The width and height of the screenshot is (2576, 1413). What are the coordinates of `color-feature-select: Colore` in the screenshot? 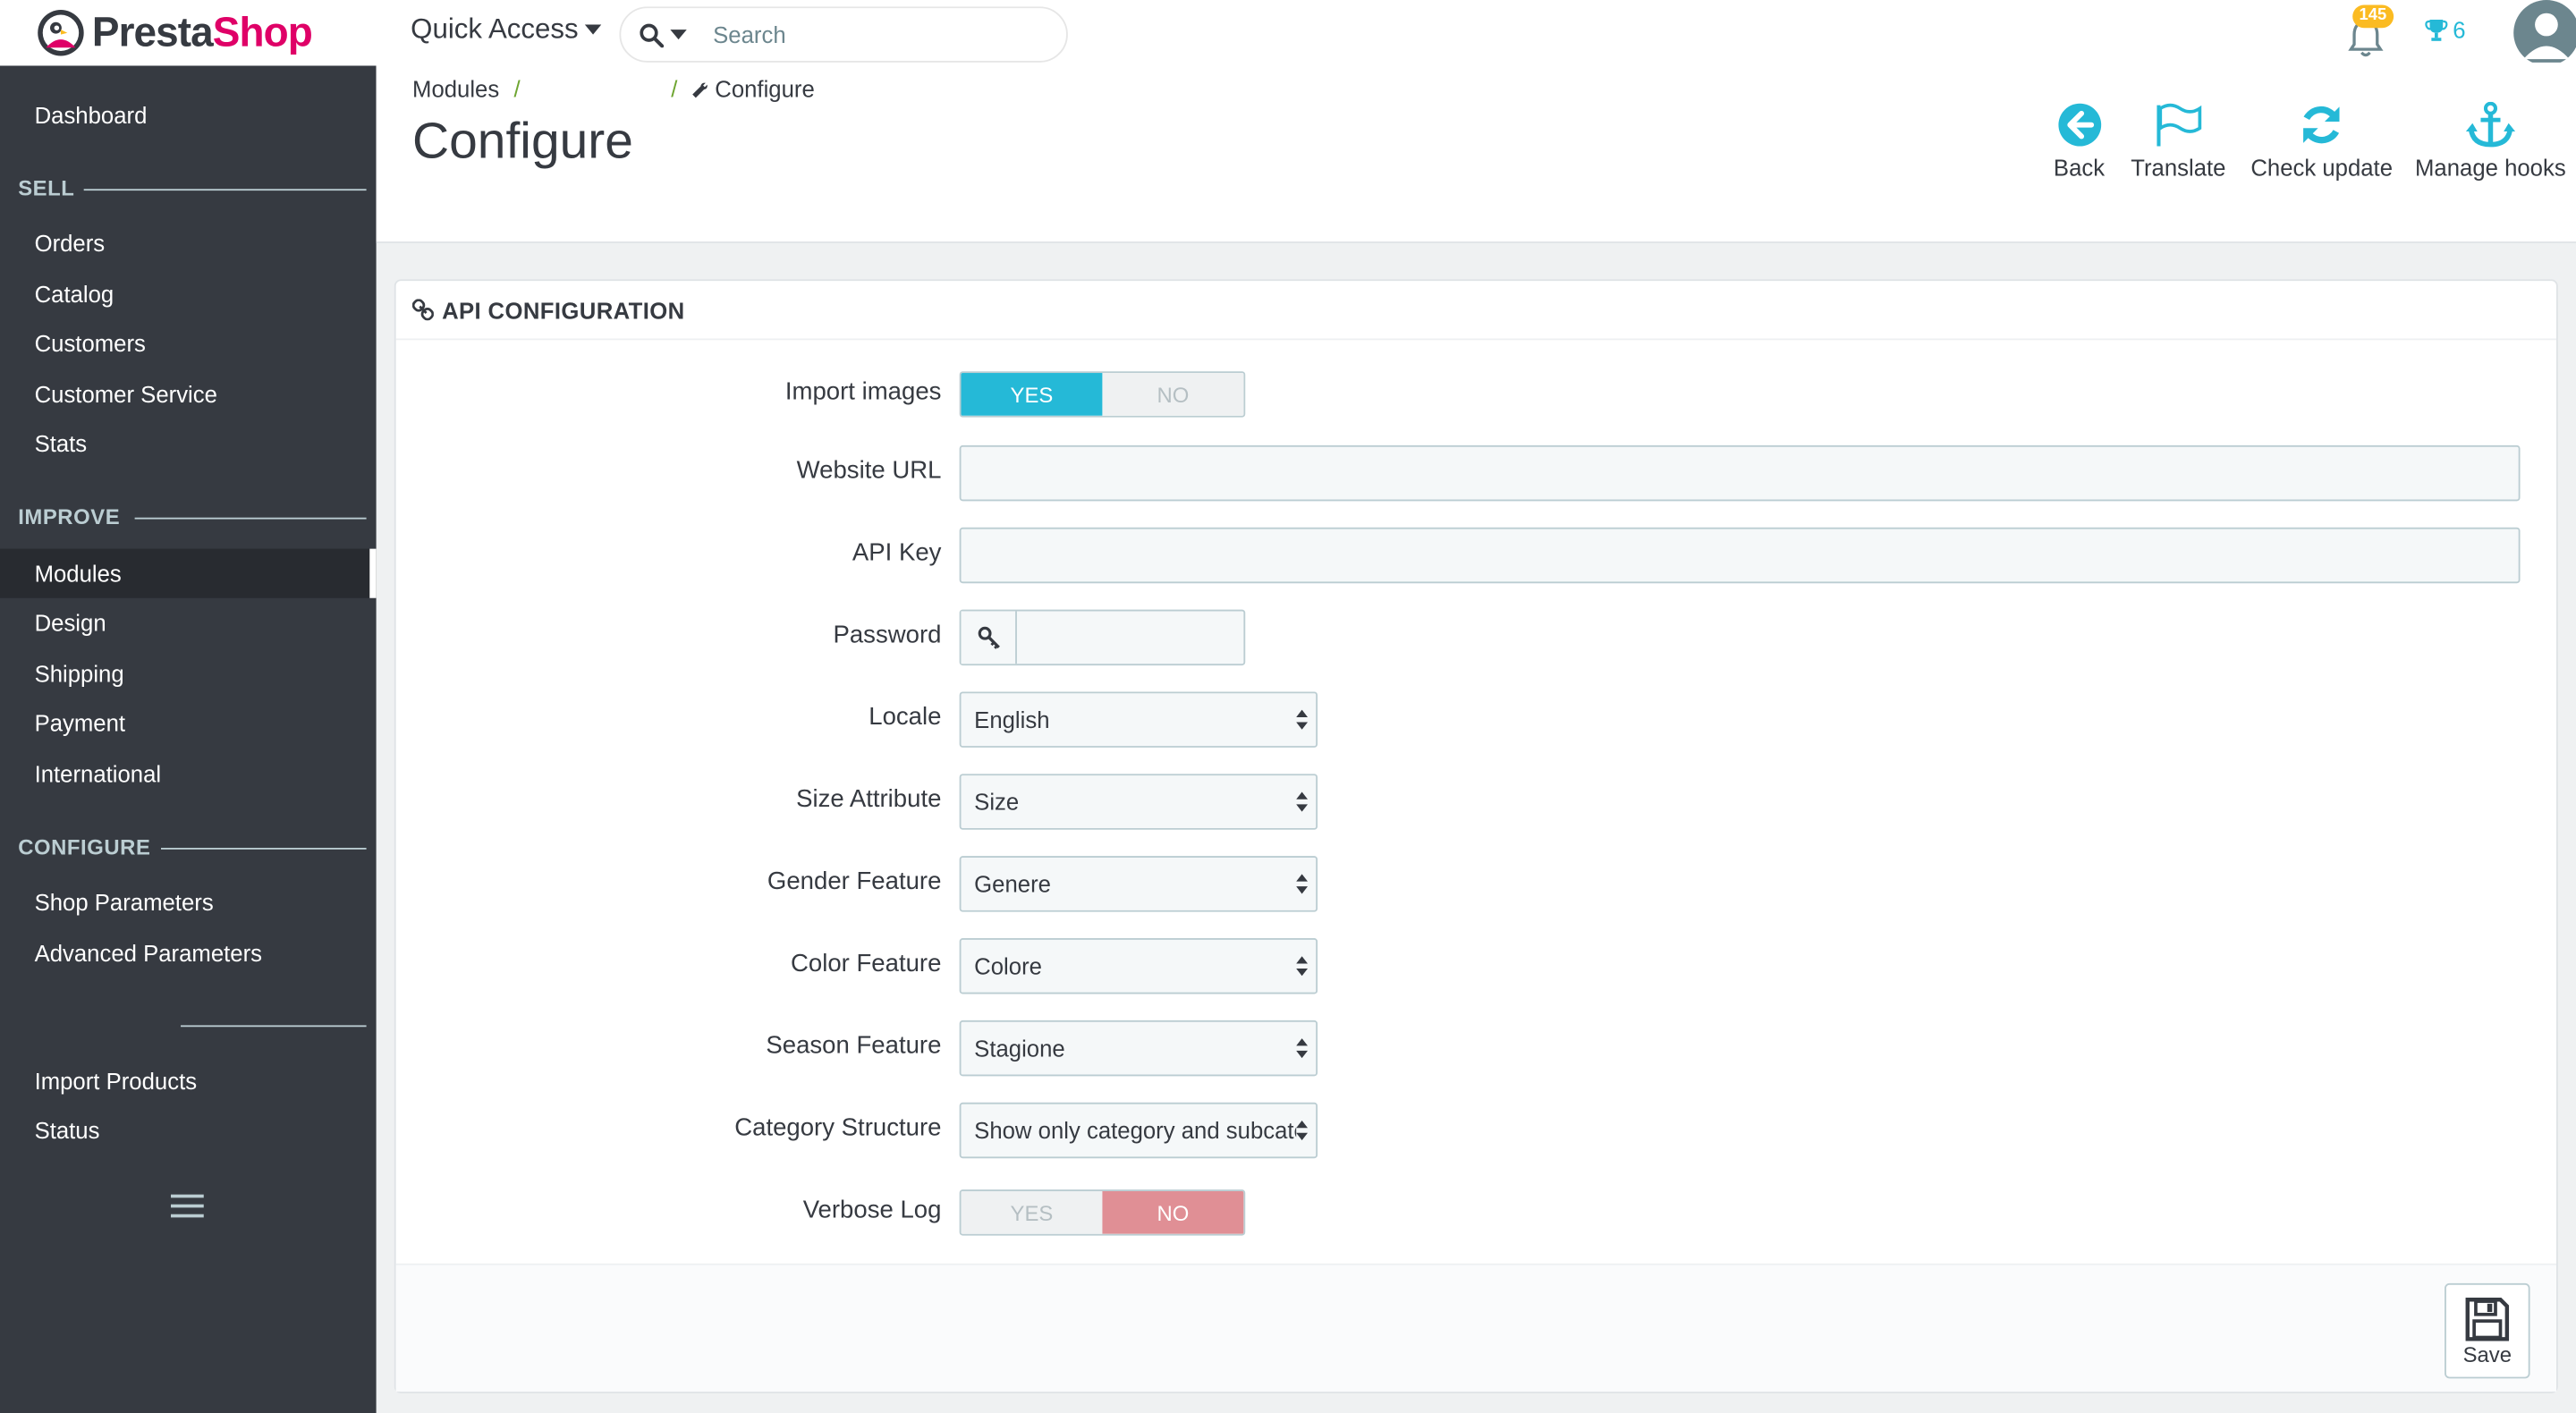 It's located at (1138, 966).